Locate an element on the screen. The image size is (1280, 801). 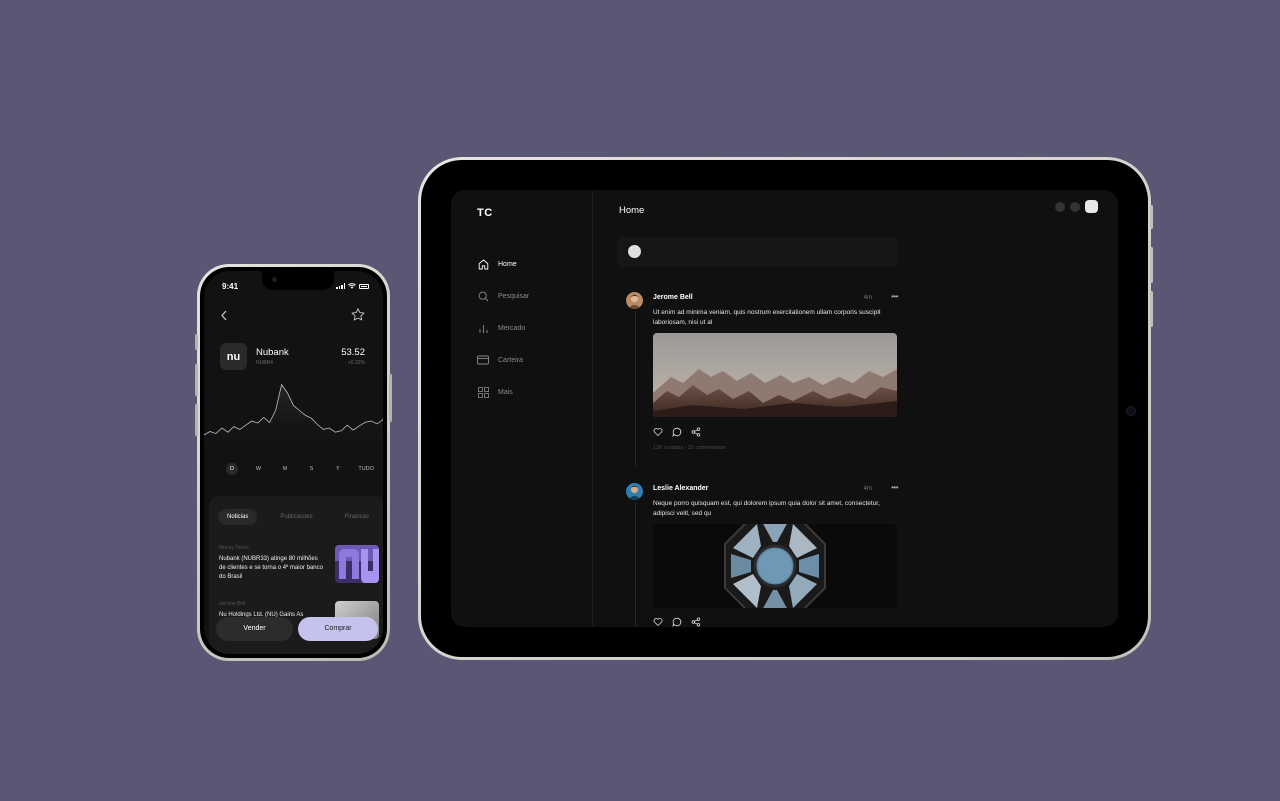
sidebar-item-home: Home is located at coordinates (503, 264).